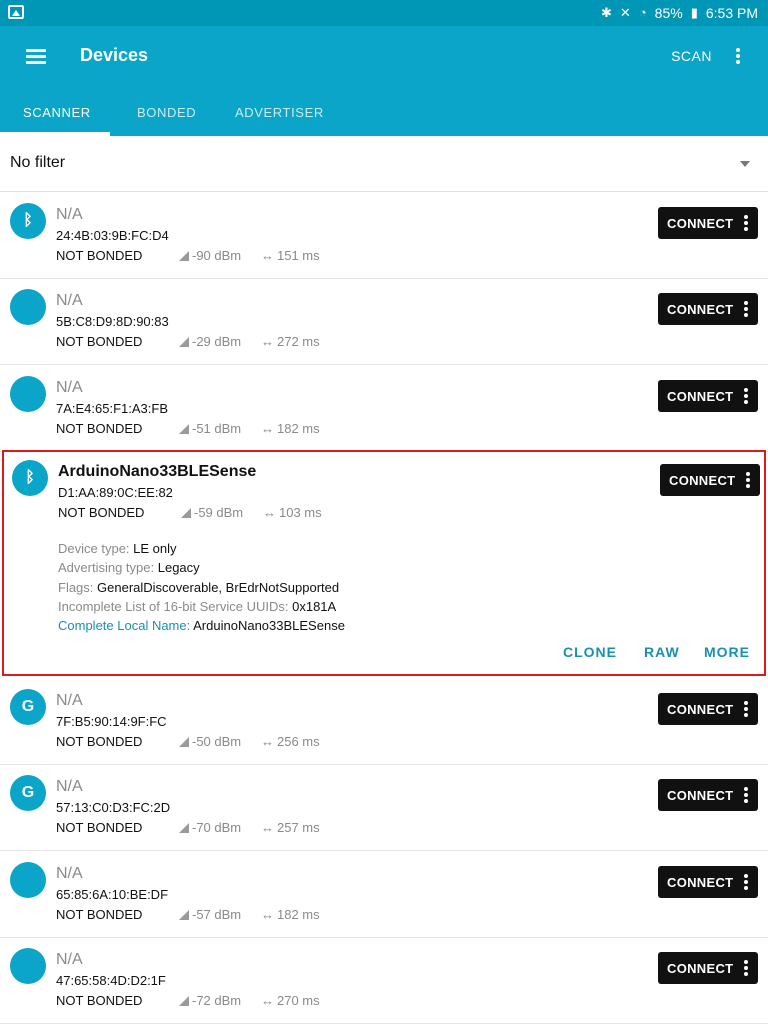  What do you see at coordinates (668, 13) in the screenshot?
I see `battery-level: 85%` at bounding box center [668, 13].